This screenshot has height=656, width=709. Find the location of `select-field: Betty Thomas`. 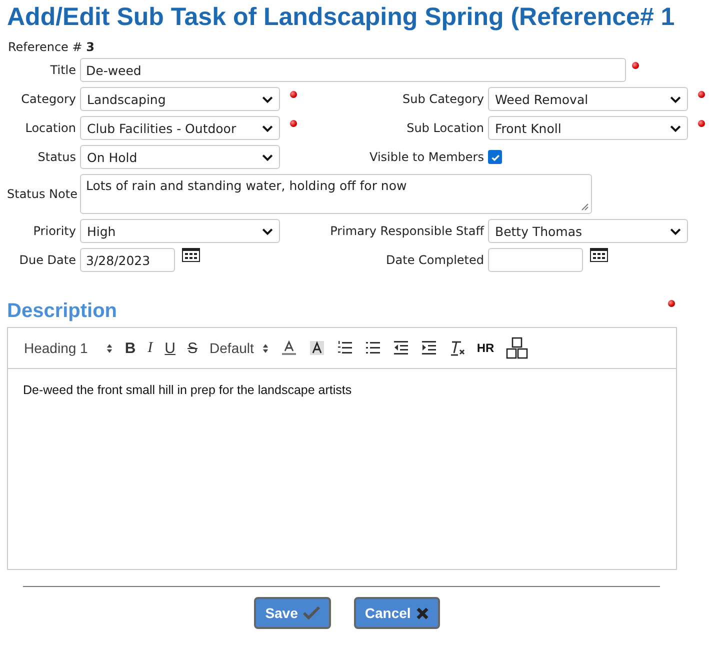

select-field: Betty Thomas is located at coordinates (588, 231).